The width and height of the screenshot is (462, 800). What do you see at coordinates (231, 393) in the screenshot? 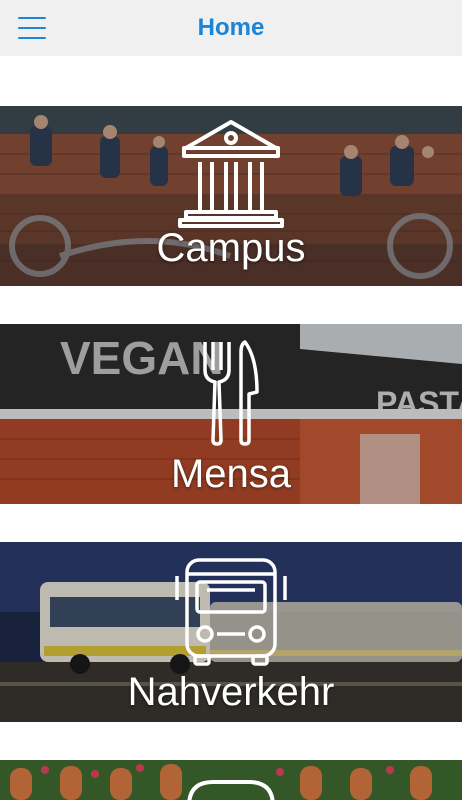
I see `fork-knife-icon` at bounding box center [231, 393].